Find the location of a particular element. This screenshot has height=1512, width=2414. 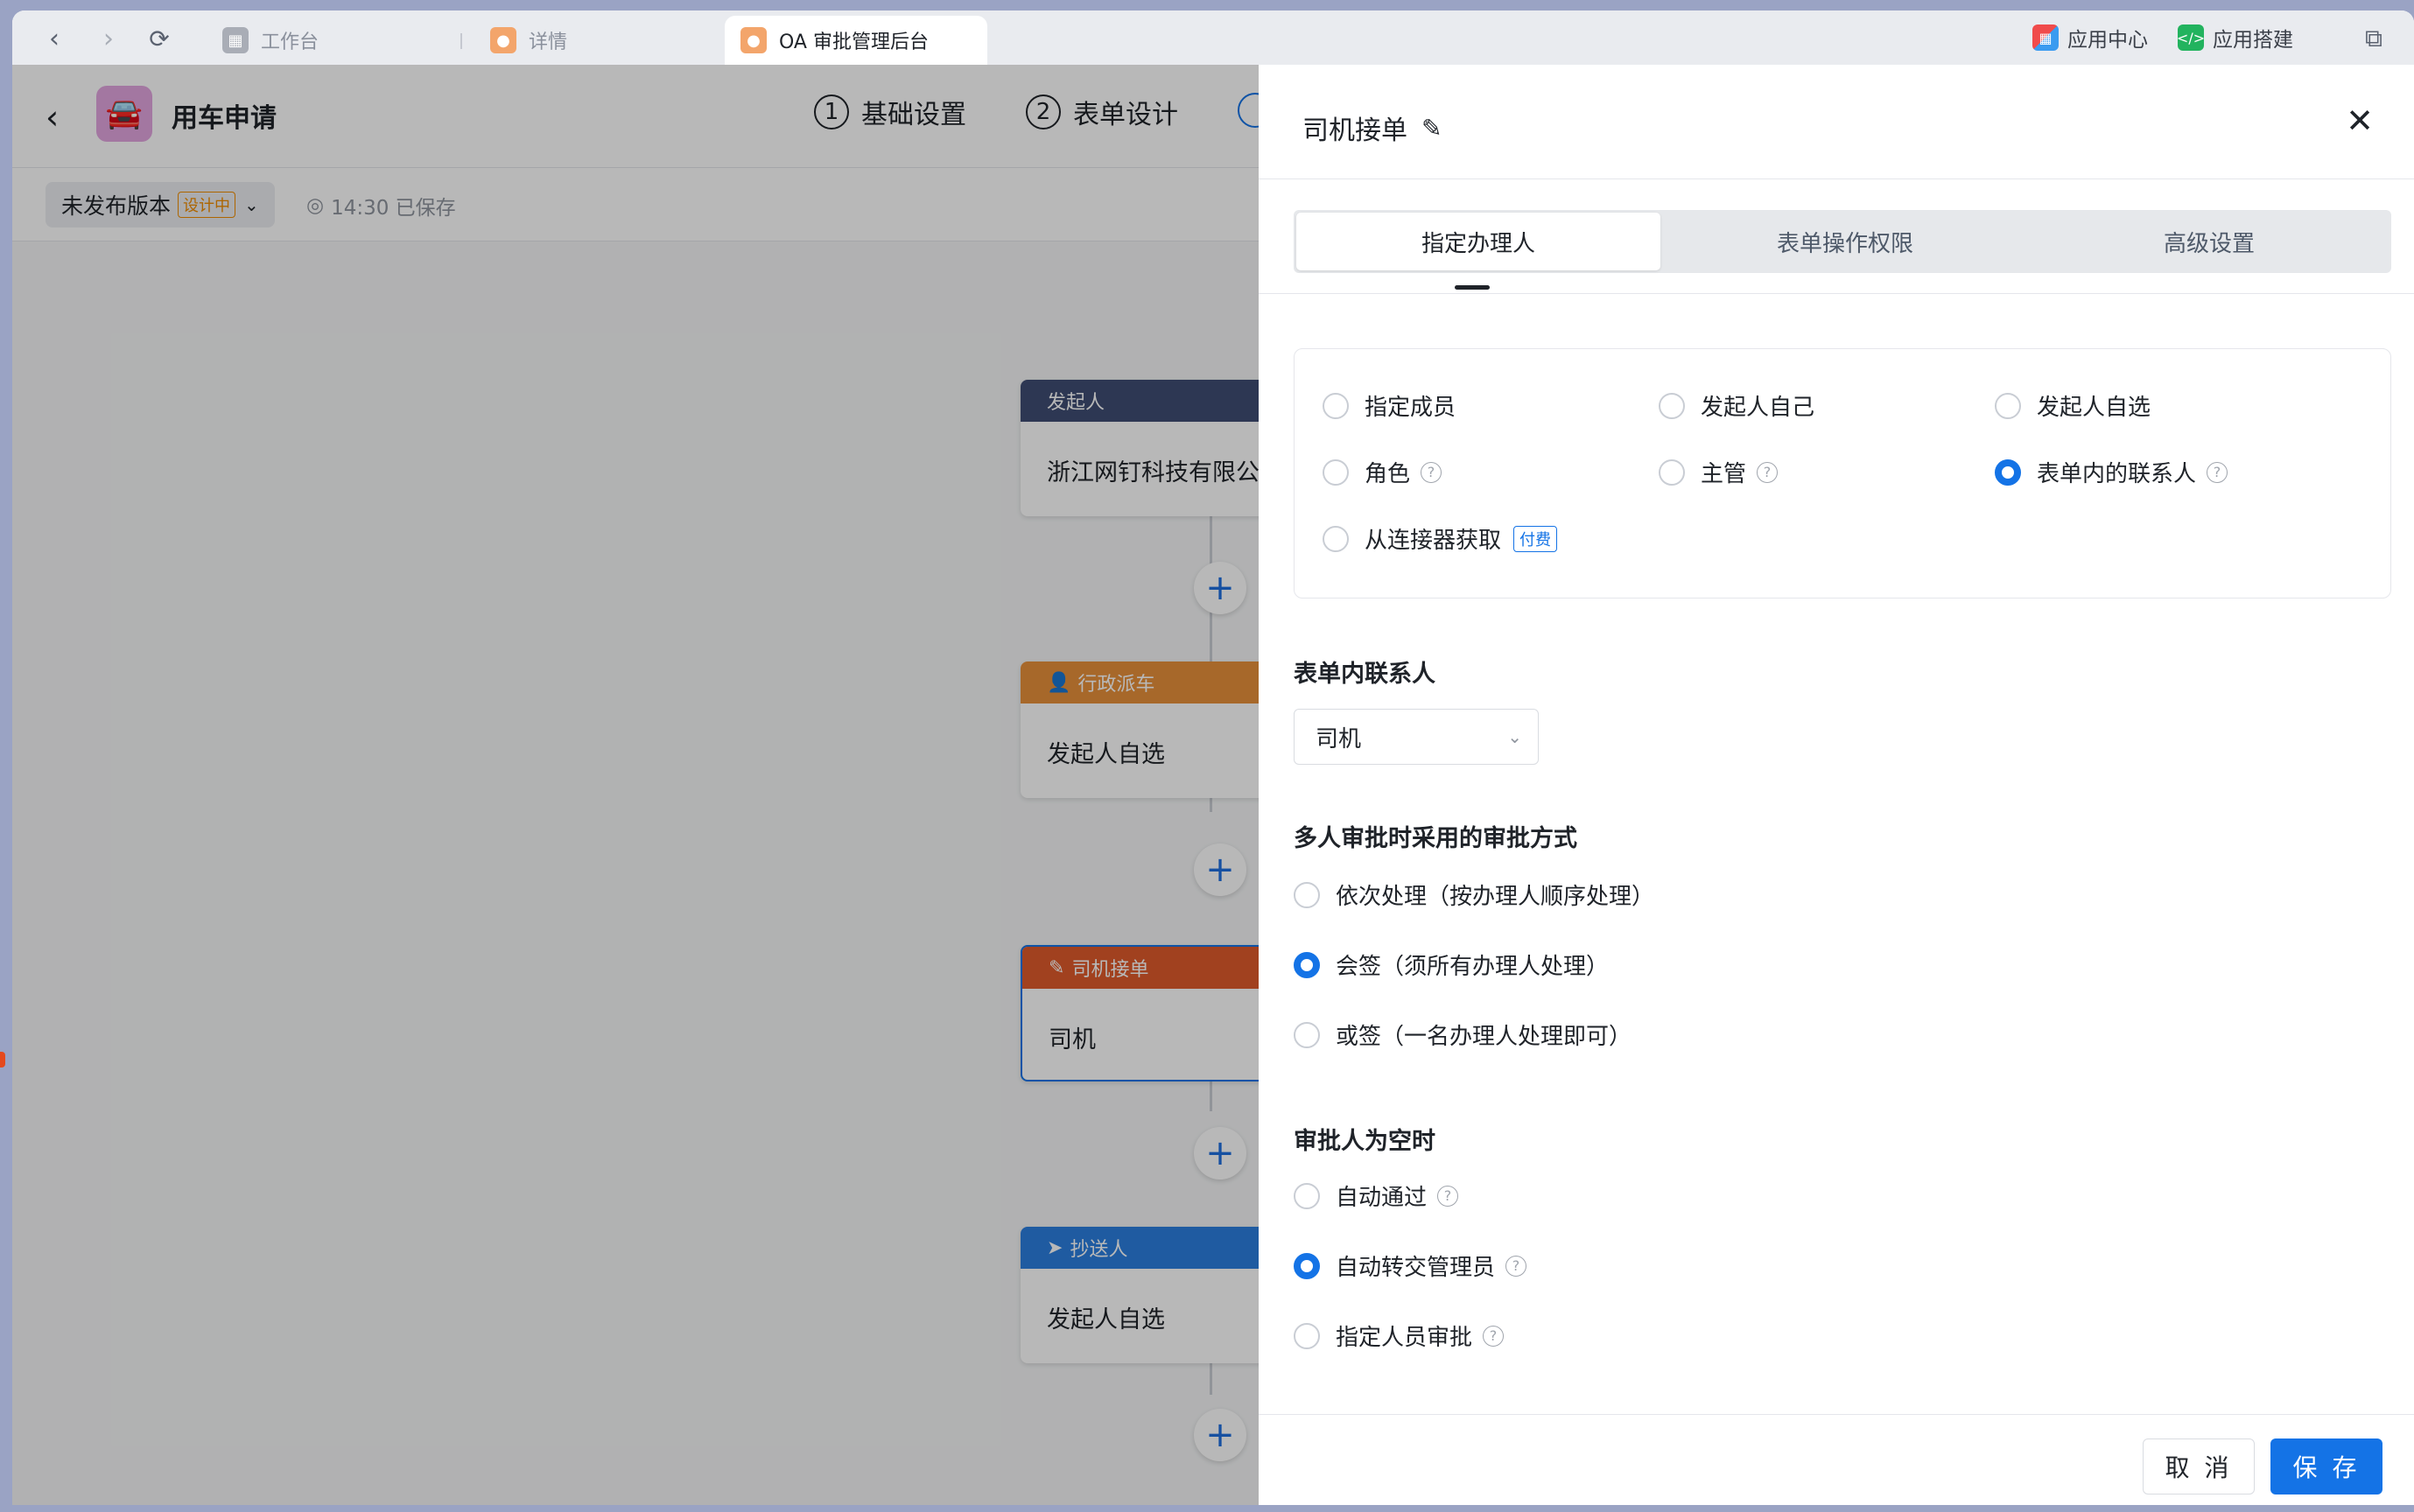

code-icon: </> is located at coordinates (2191, 37).